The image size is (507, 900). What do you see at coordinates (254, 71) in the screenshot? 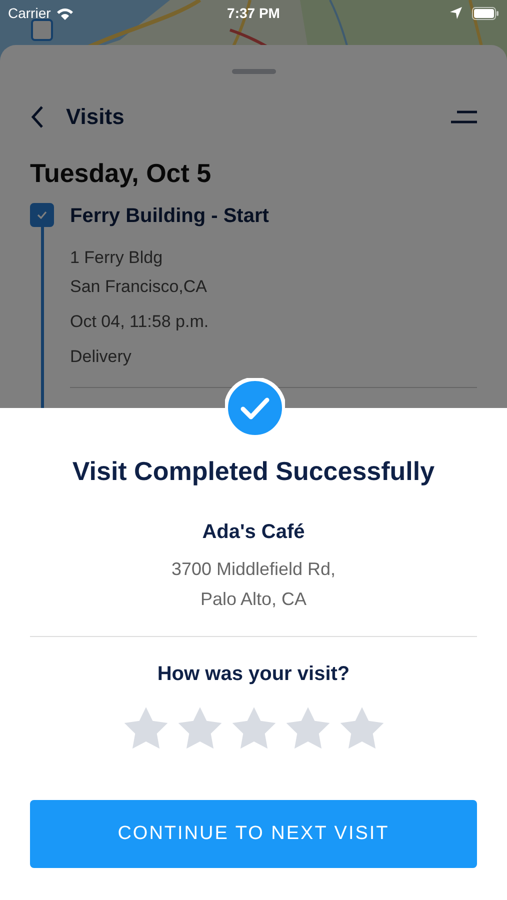
I see `drag-handle` at bounding box center [254, 71].